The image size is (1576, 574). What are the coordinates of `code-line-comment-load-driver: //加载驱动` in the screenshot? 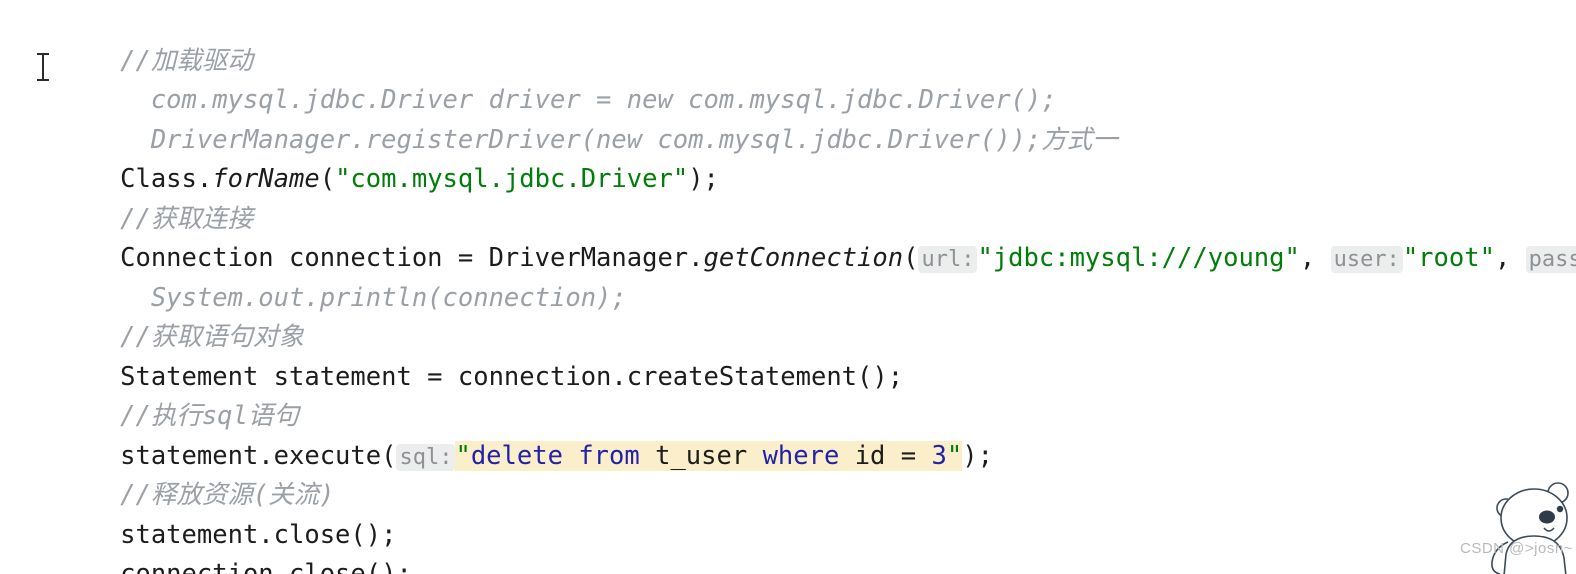 It's located at (788, 39).